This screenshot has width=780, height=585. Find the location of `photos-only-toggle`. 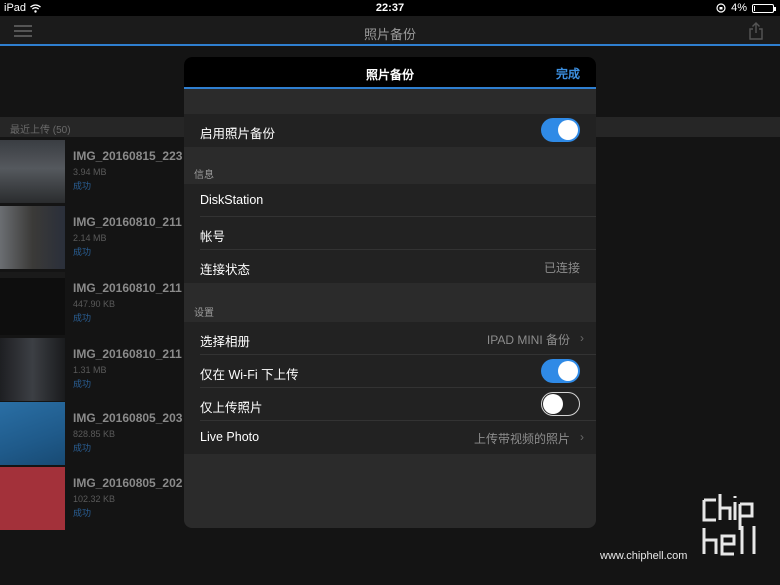

photos-only-toggle is located at coordinates (560, 404).